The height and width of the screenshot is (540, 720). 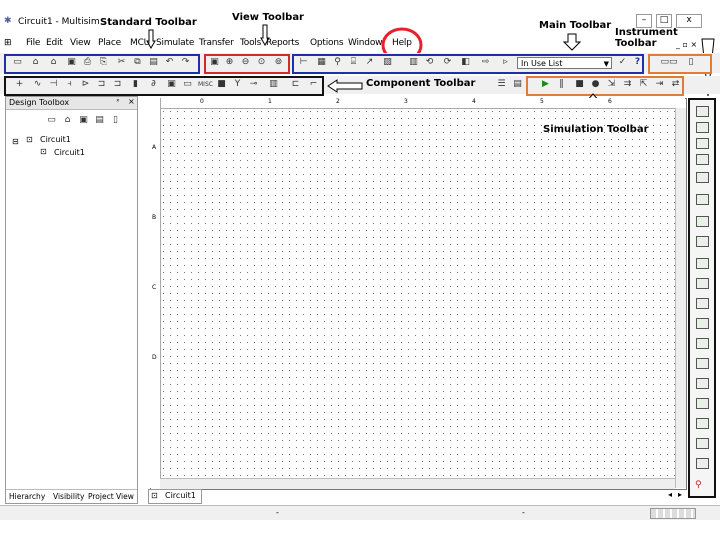 What do you see at coordinates (175, 43) in the screenshot?
I see `menu-simulate: Simulate` at bounding box center [175, 43].